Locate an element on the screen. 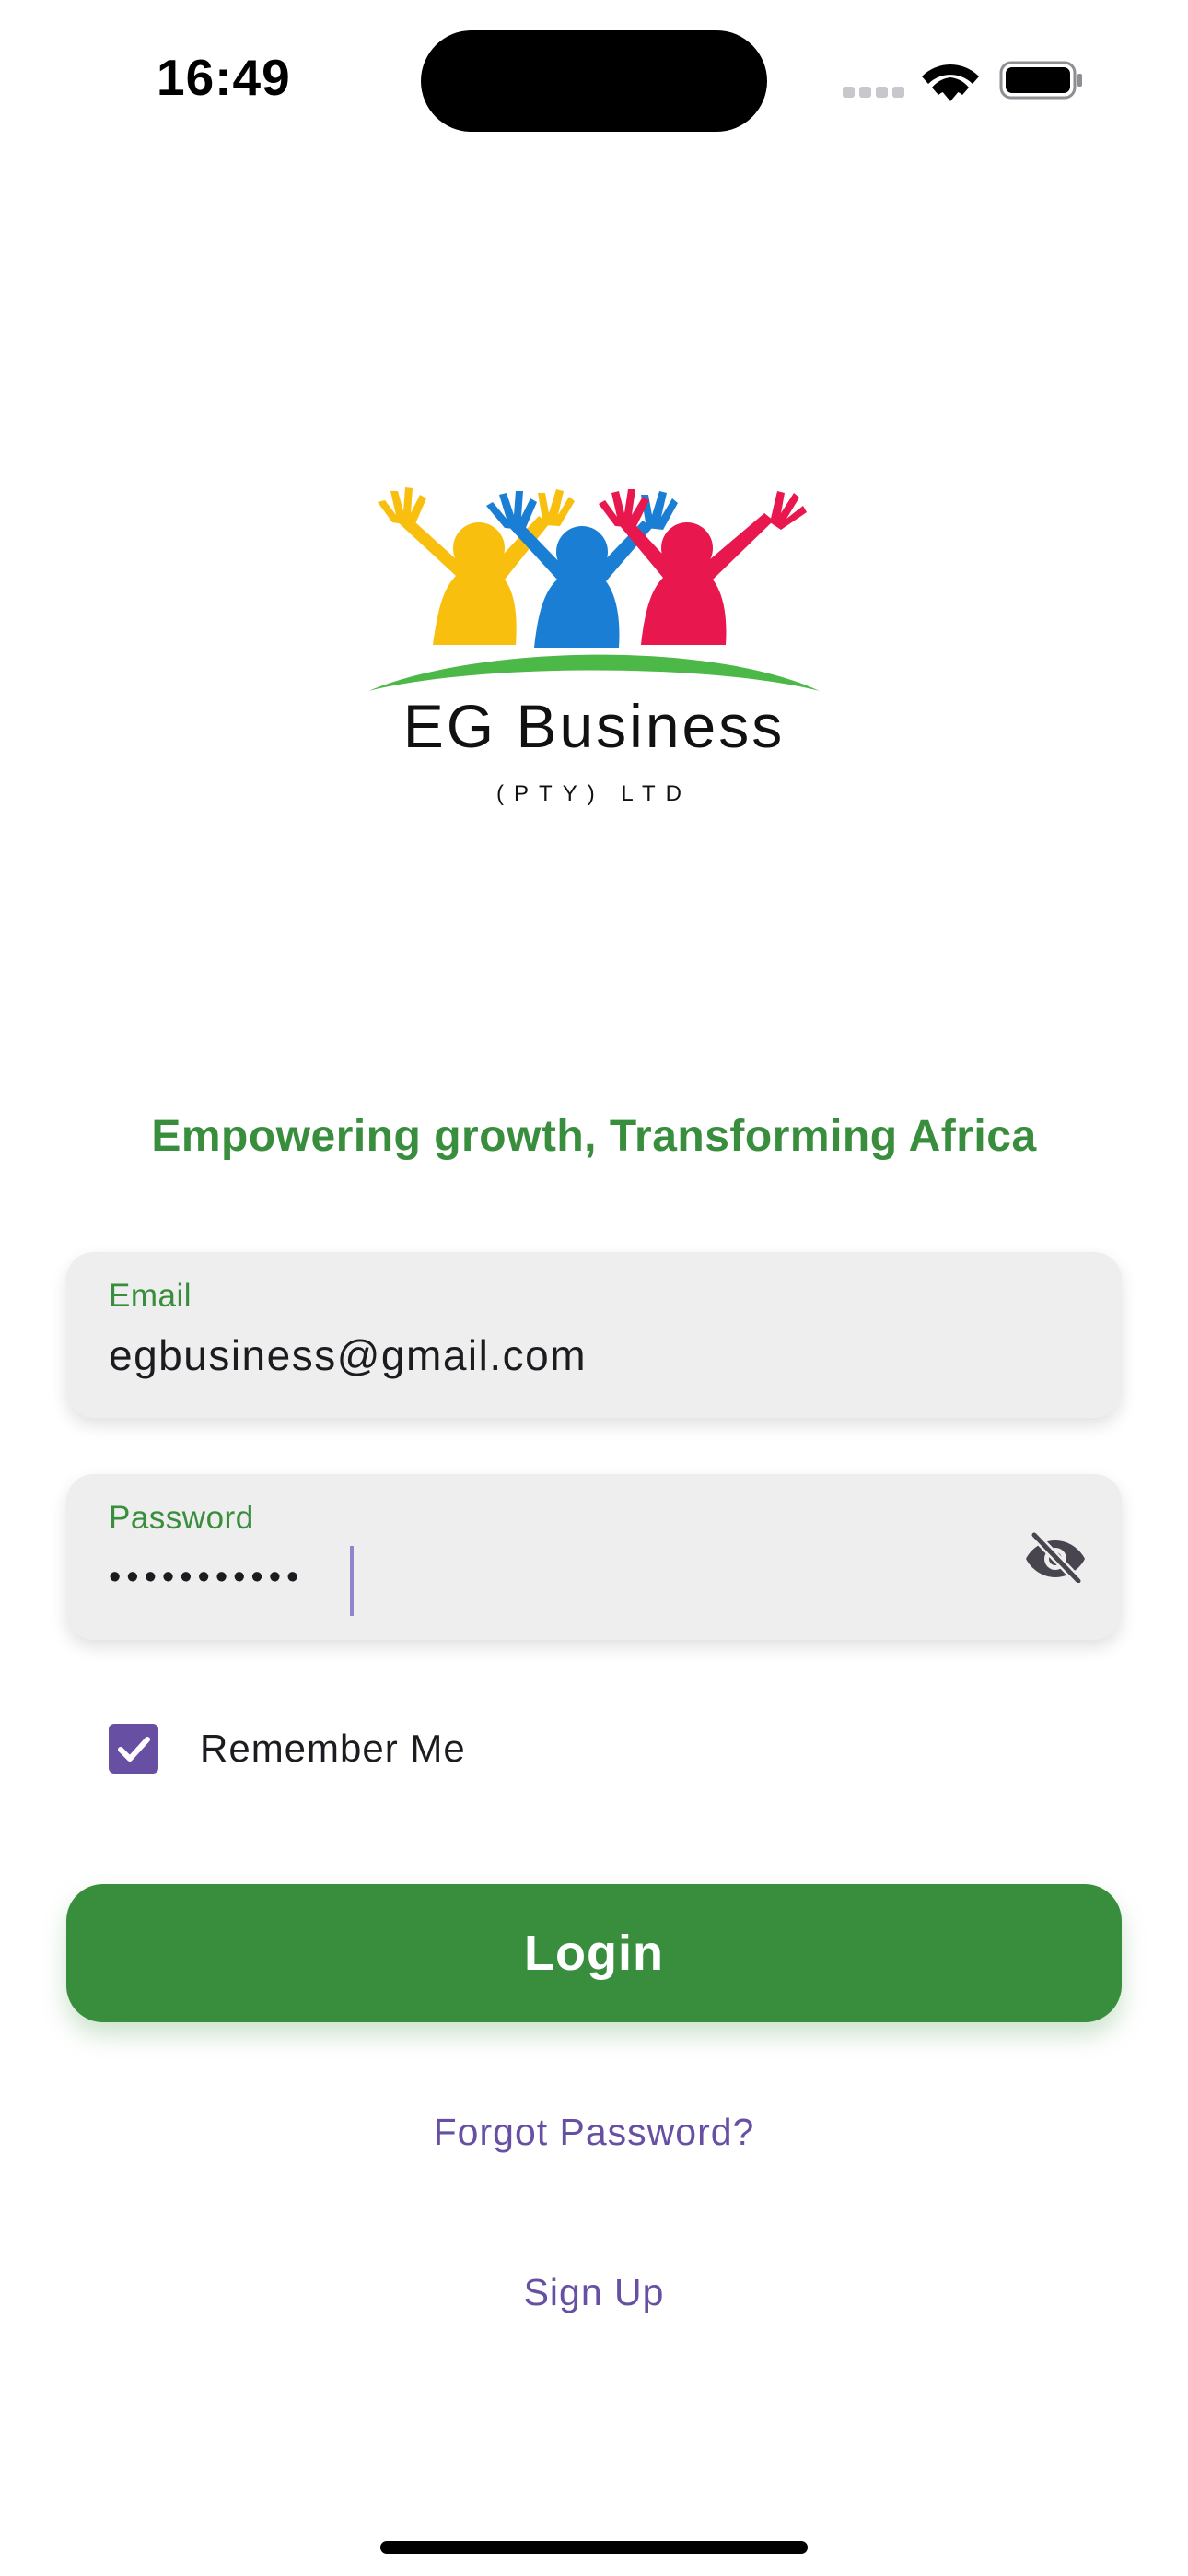 Image resolution: width=1188 pixels, height=2576 pixels. remember-me-checkbox is located at coordinates (133, 1749).